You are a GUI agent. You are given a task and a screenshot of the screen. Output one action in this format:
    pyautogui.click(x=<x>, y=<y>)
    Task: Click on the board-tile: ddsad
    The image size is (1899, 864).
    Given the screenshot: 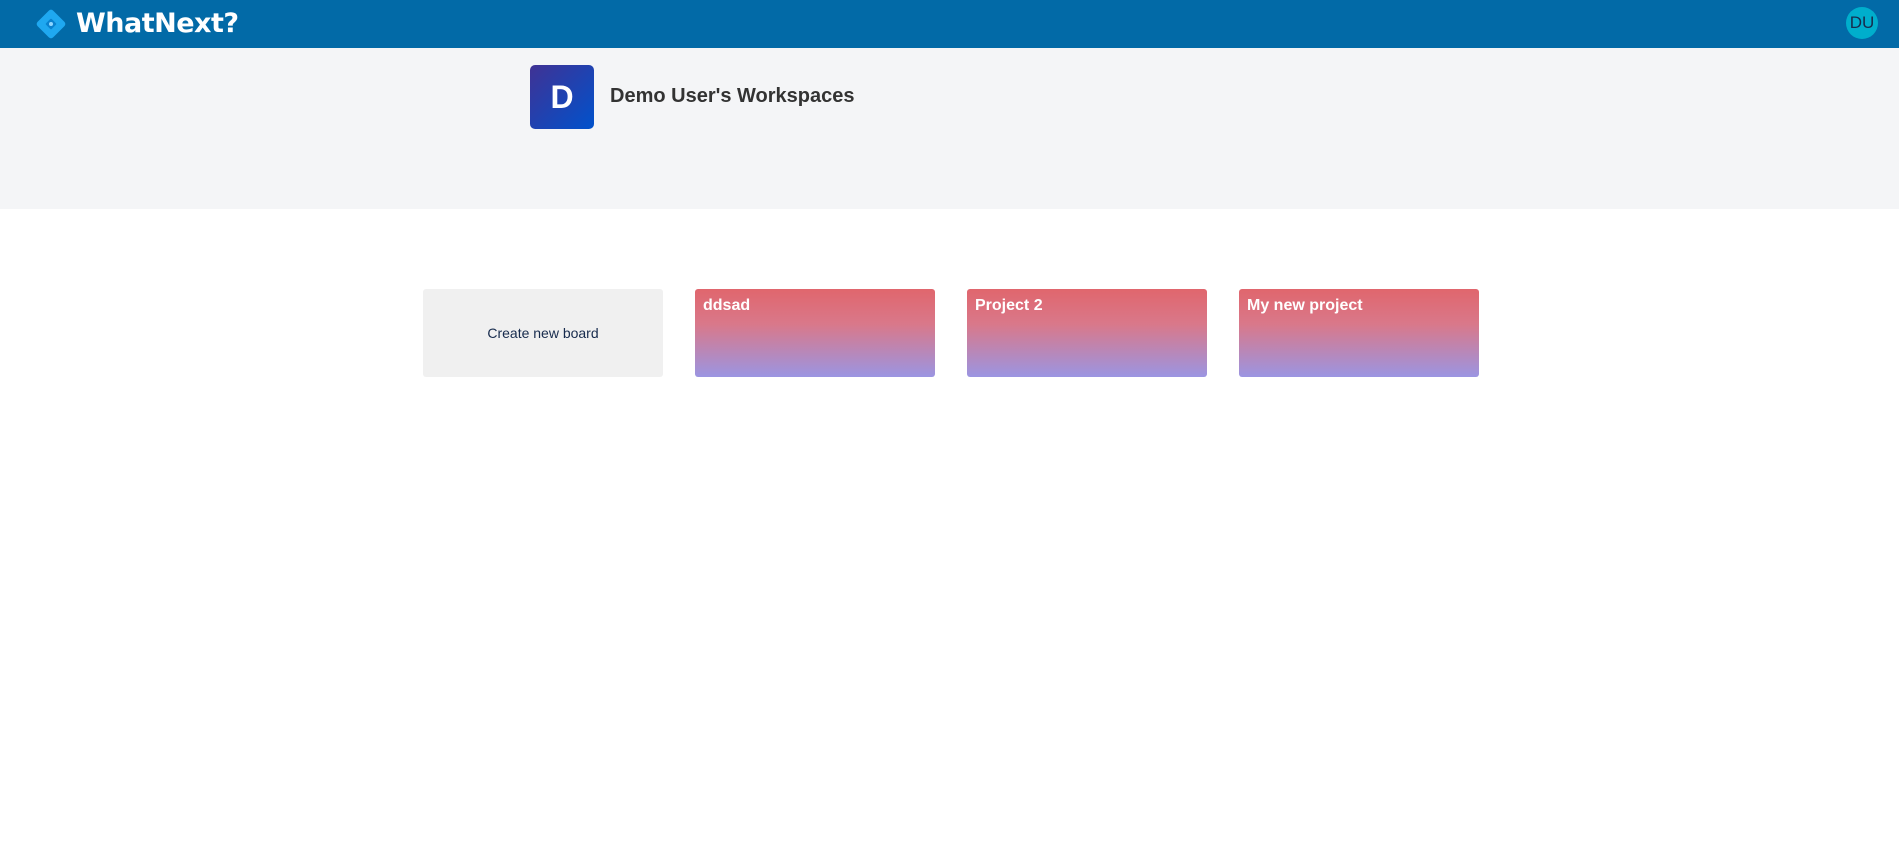 What is the action you would take?
    pyautogui.click(x=815, y=333)
    